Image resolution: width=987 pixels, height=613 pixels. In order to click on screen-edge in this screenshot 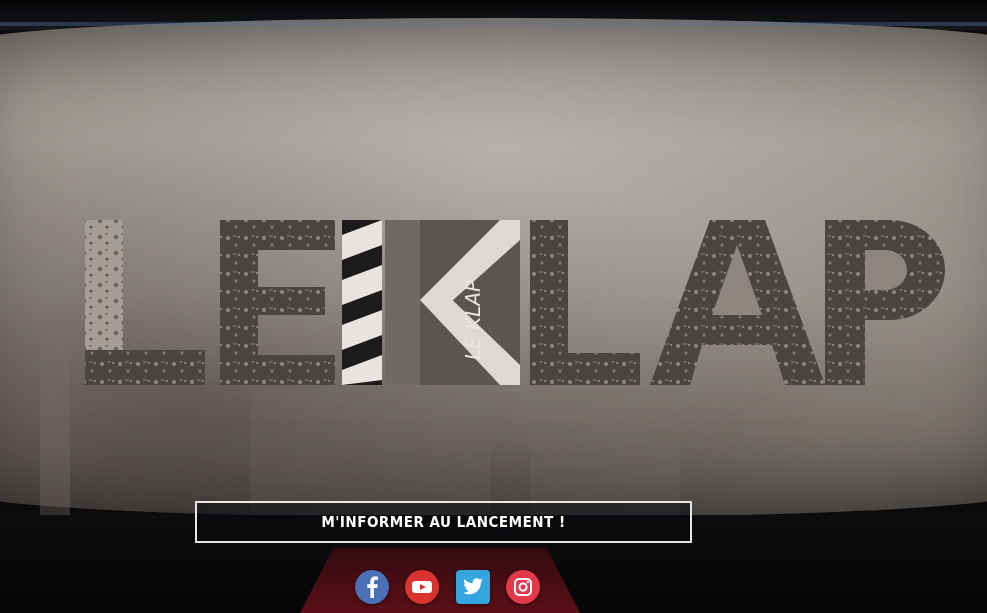, I will do `click(493, 24)`.